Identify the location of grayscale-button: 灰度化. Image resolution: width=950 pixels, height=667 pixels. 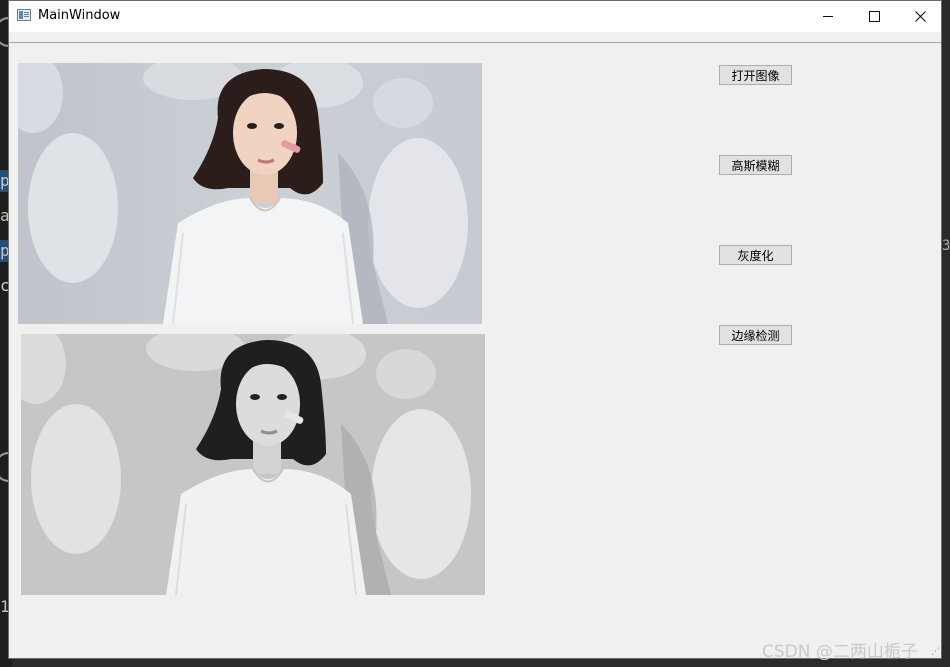
(755, 255).